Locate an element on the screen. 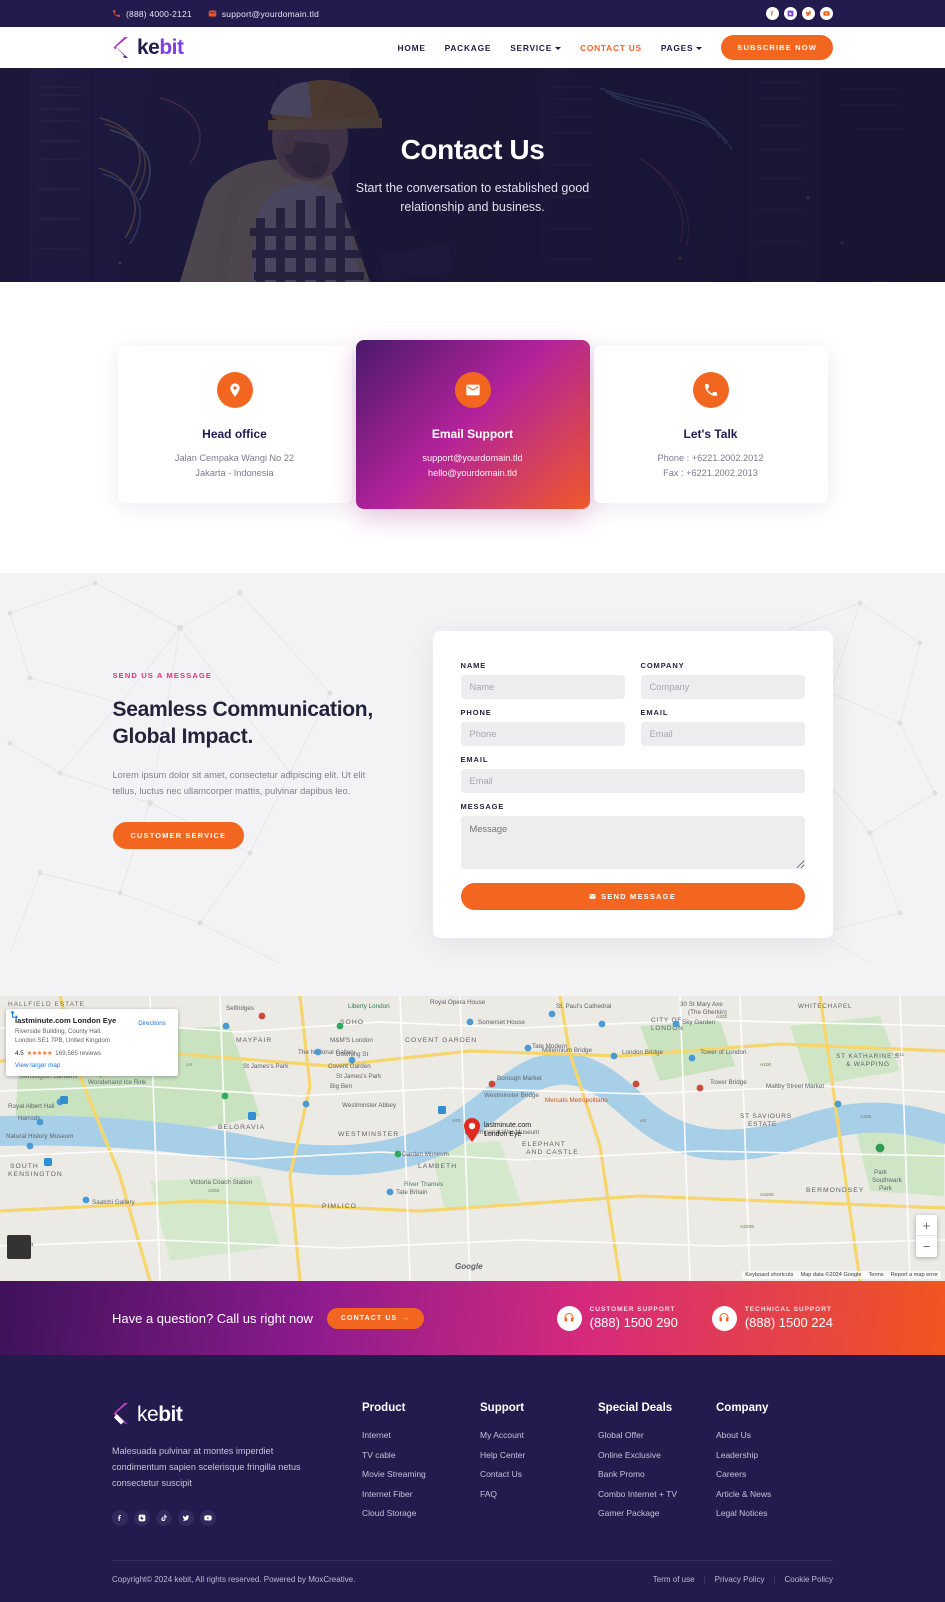 This screenshot has height=1602, width=945. nav-item-contact-us: CONTACT US is located at coordinates (611, 48).